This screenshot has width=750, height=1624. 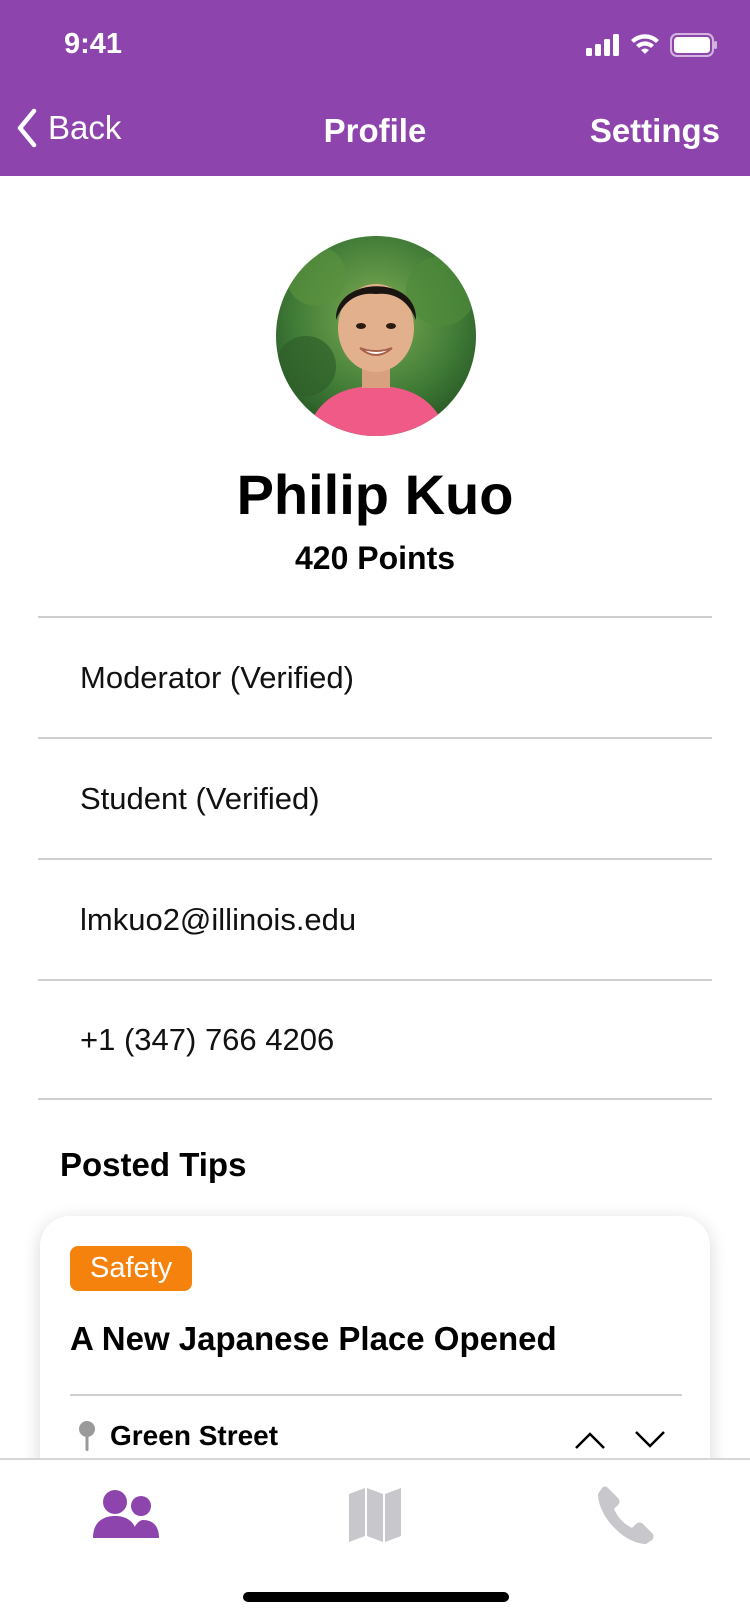 I want to click on tab-people, so click(x=125, y=1515).